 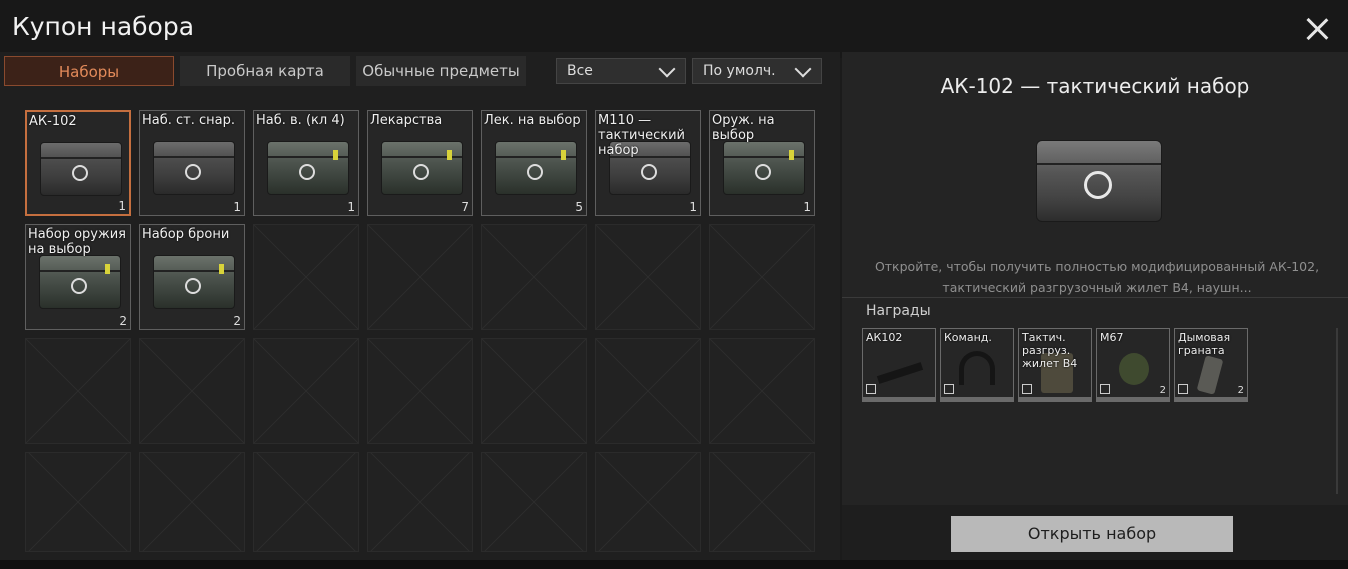 I want to click on item-slot-medicine: Лекарства 7, so click(x=420, y=163).